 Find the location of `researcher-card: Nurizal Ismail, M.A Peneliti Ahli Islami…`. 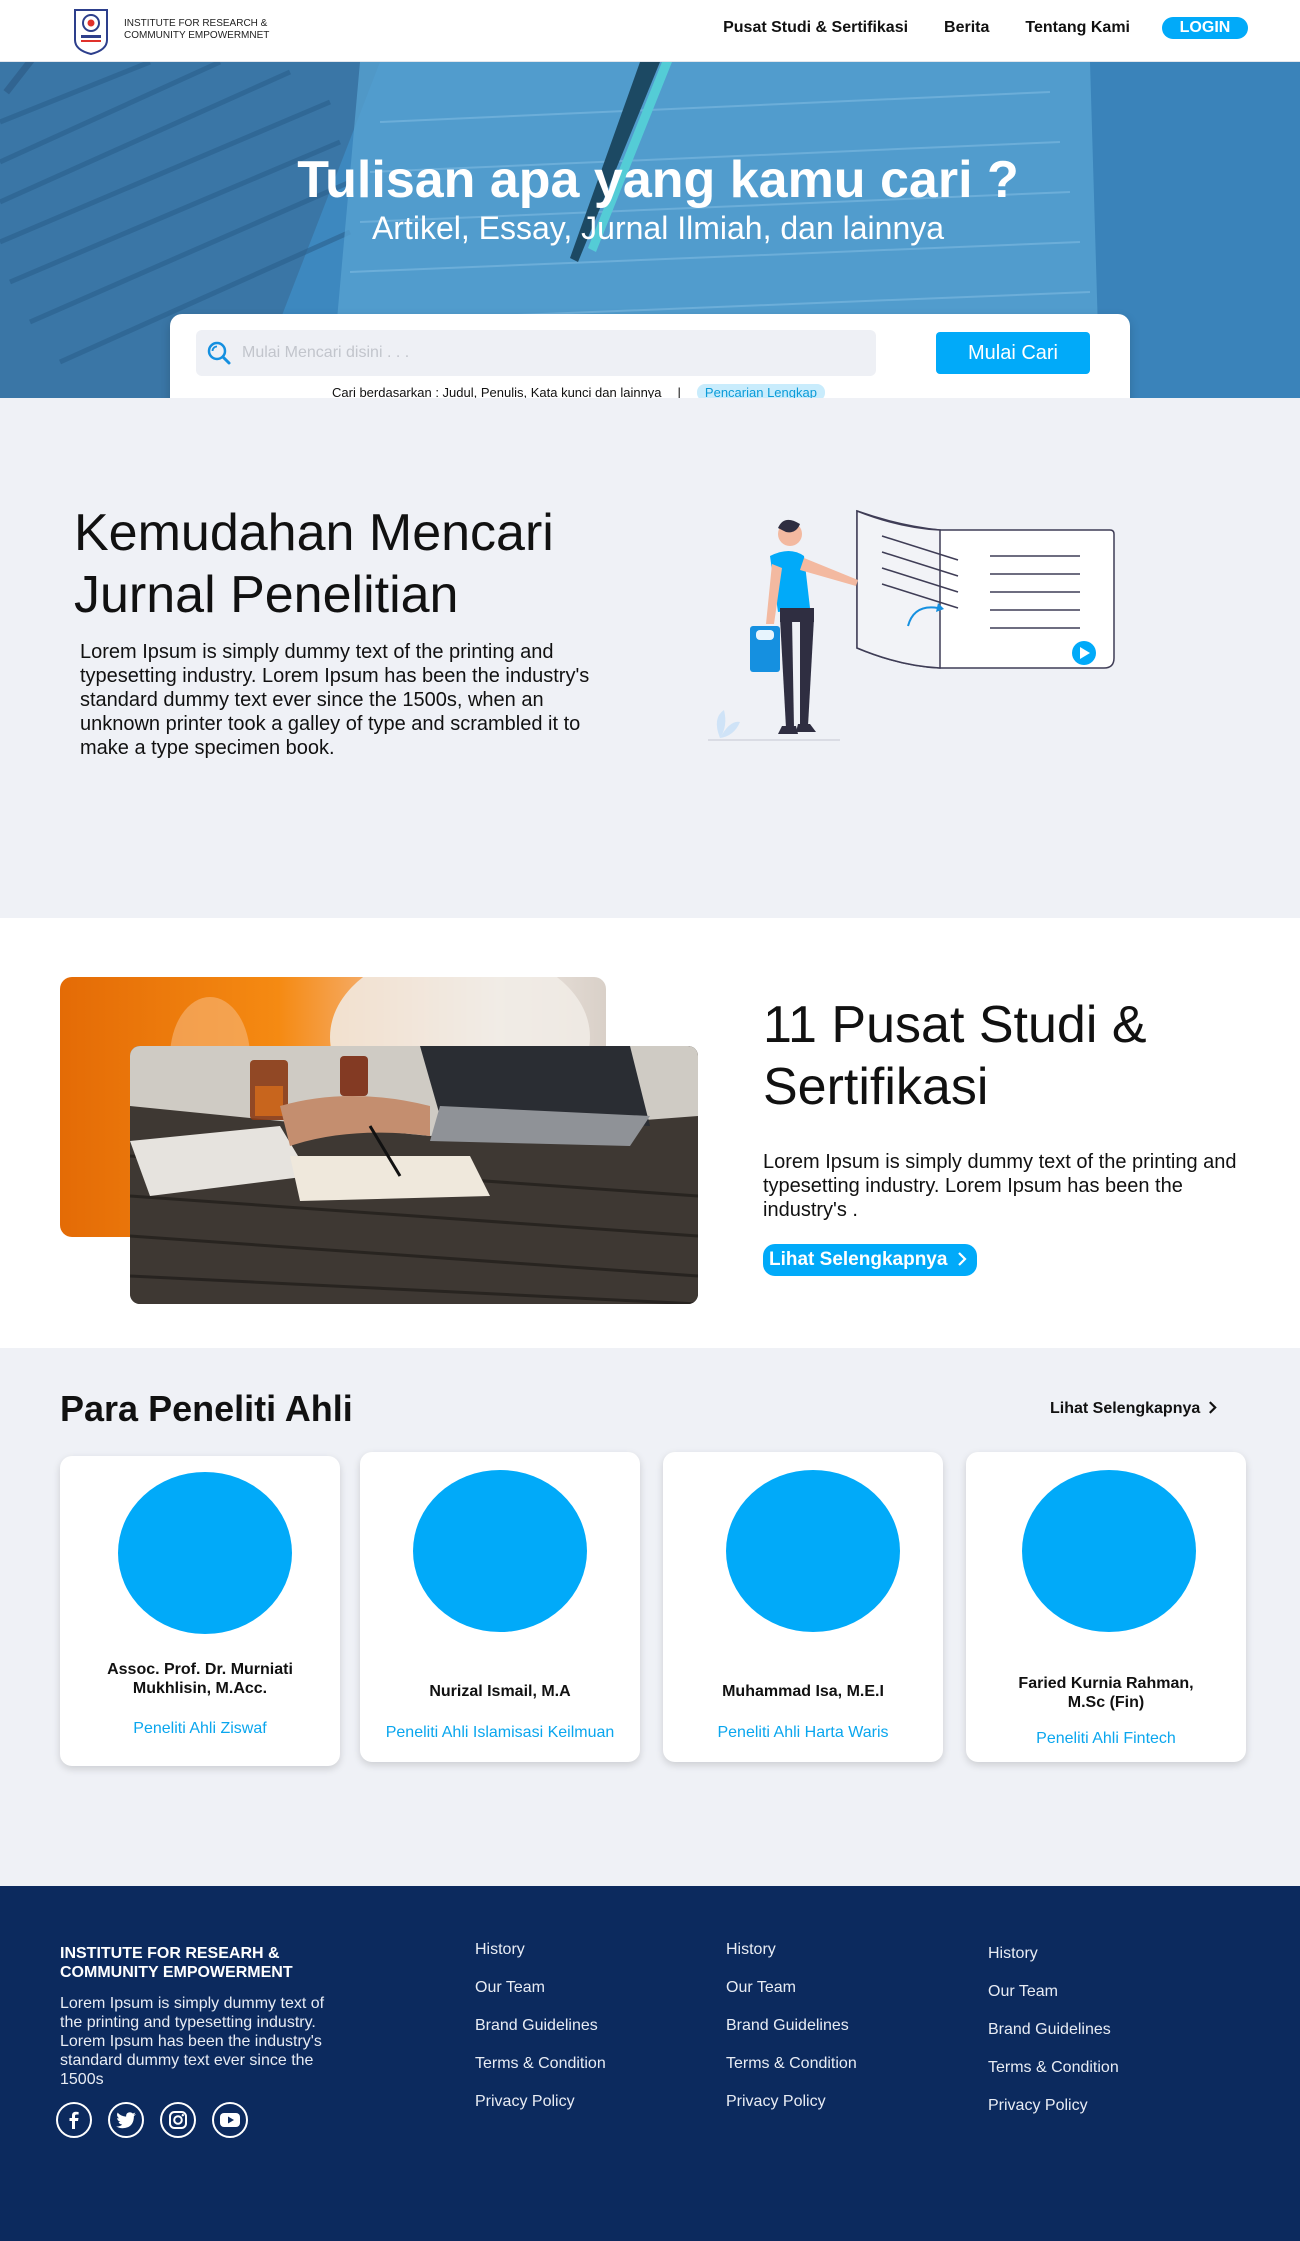

researcher-card: Nurizal Ismail, M.A Peneliti Ahli Islami… is located at coordinates (500, 1607).